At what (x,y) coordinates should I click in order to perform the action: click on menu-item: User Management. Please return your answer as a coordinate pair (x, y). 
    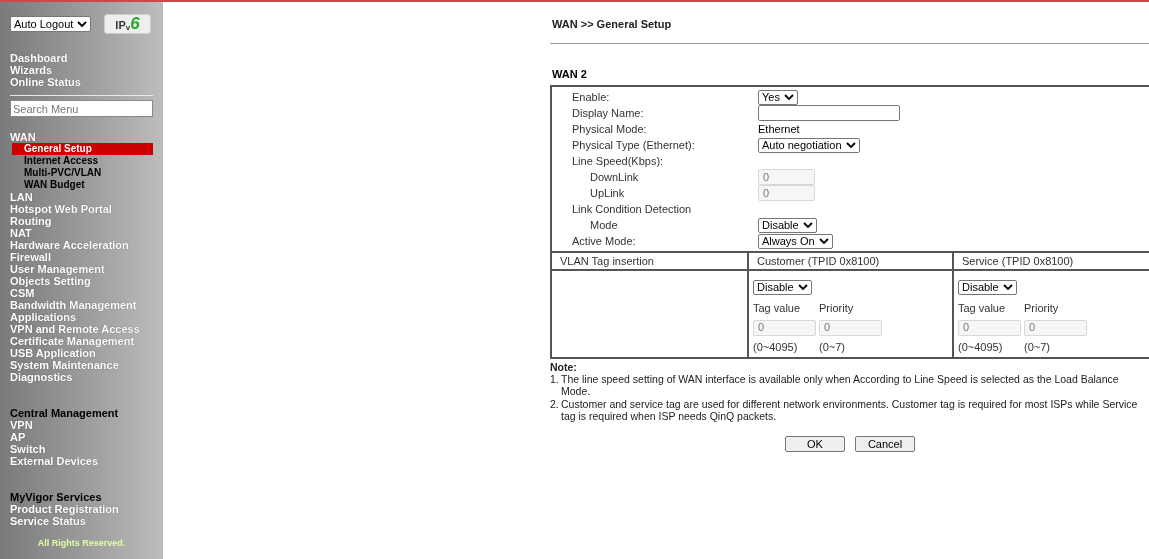
    Looking at the image, I should click on (81, 269).